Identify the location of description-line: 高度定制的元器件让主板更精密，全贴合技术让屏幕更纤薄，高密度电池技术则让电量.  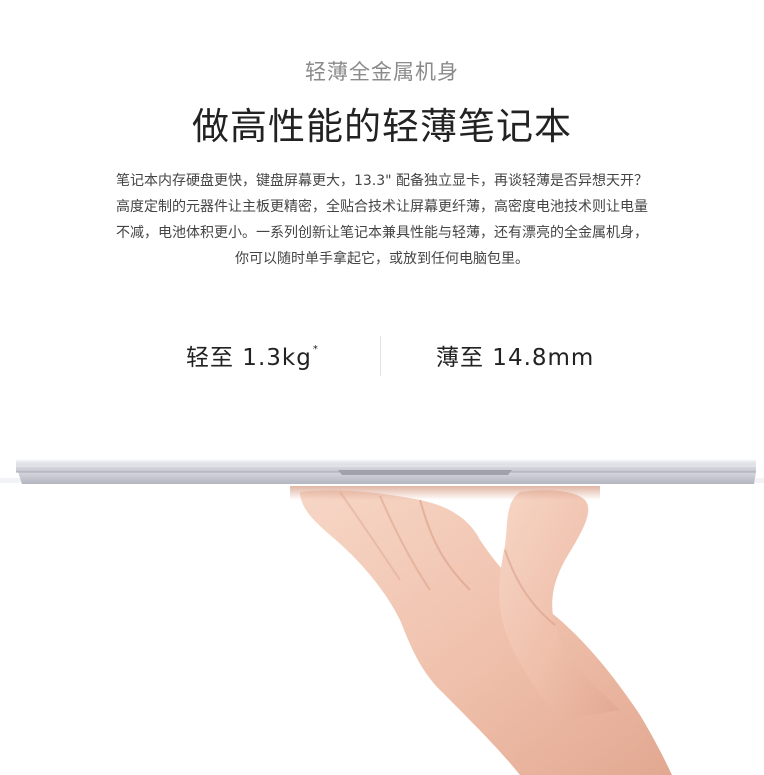
(382, 207).